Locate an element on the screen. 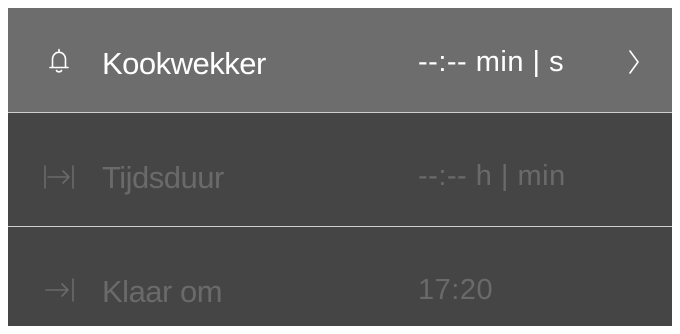 The image size is (680, 334). row-label: Klaar om is located at coordinates (162, 291).